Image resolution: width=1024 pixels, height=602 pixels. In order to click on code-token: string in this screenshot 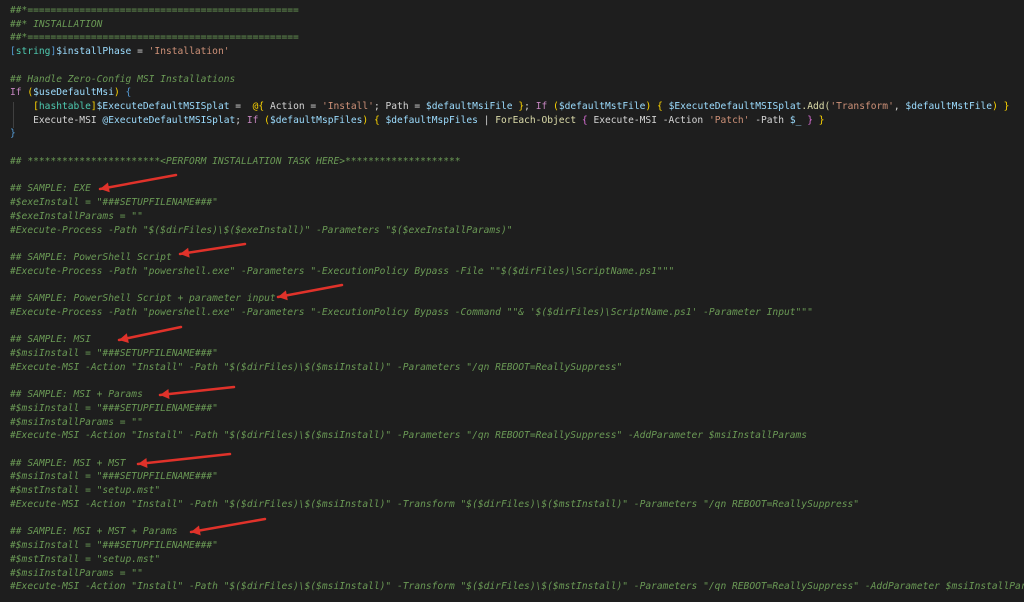, I will do `click(33, 52)`.